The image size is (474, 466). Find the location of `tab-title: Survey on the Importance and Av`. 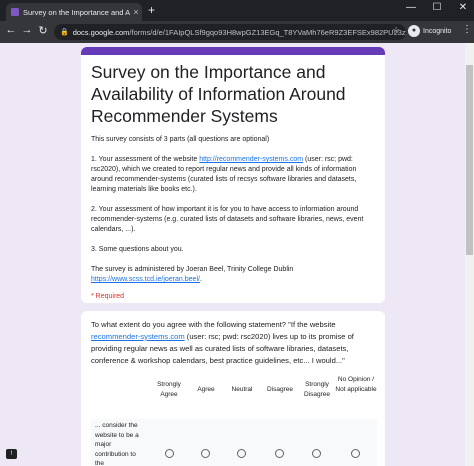

tab-title: Survey on the Importance and Av is located at coordinates (76, 12).